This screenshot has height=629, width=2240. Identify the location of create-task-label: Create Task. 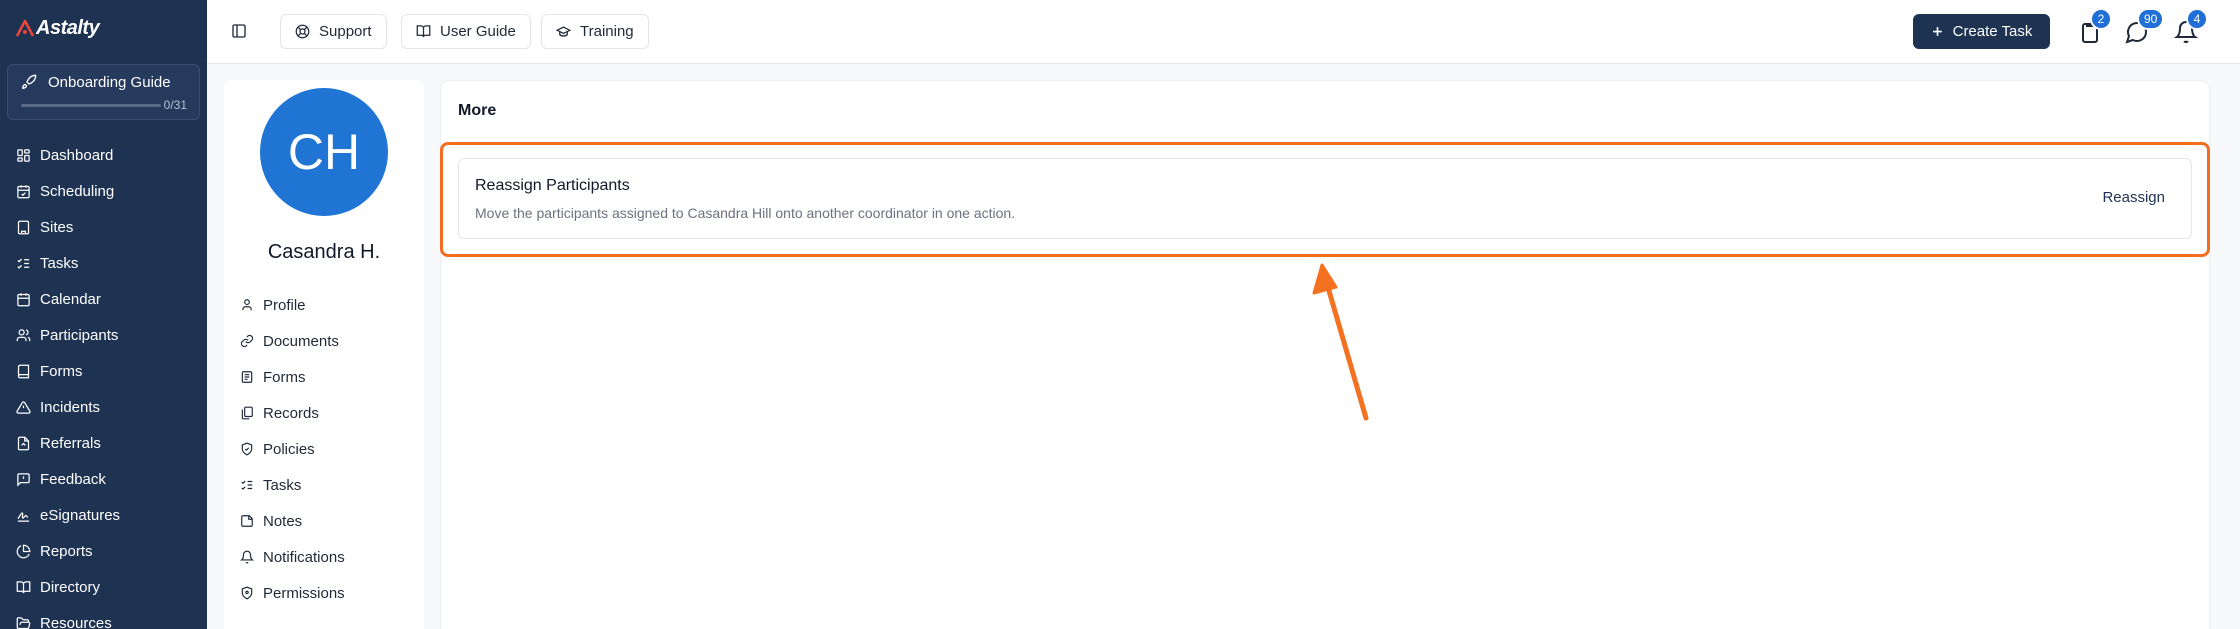
(1992, 31).